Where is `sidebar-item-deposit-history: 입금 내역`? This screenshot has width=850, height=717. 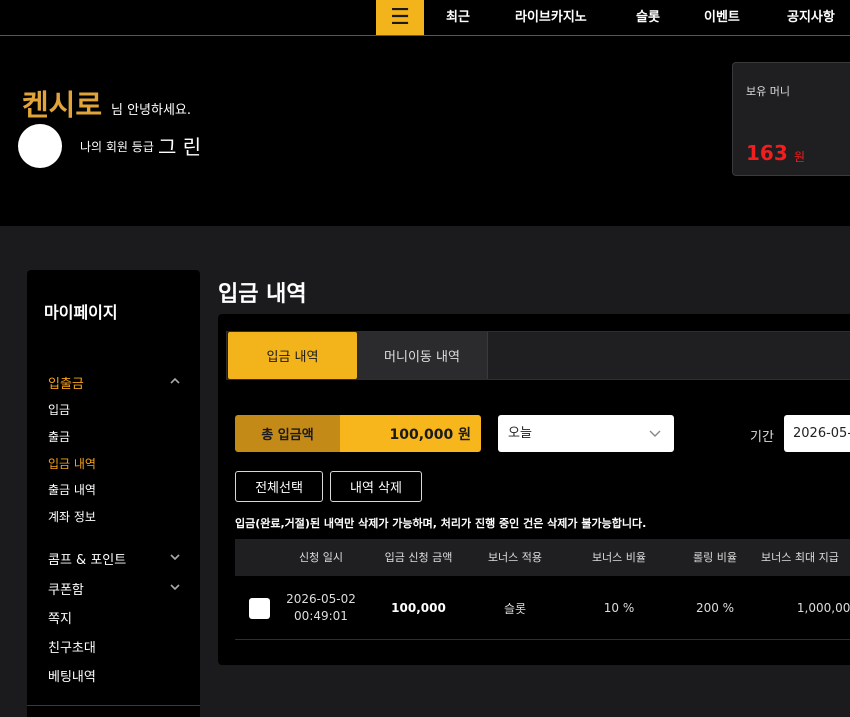 sidebar-item-deposit-history: 입금 내역 is located at coordinates (72, 463).